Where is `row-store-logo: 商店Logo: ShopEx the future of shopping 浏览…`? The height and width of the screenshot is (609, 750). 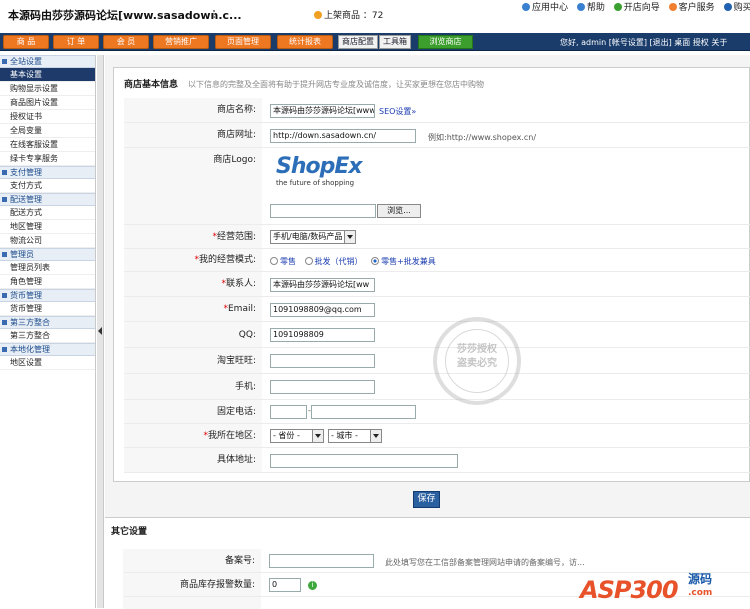 row-store-logo: 商店Logo: ShopEx the future of shopping 浏览… is located at coordinates (437, 186).